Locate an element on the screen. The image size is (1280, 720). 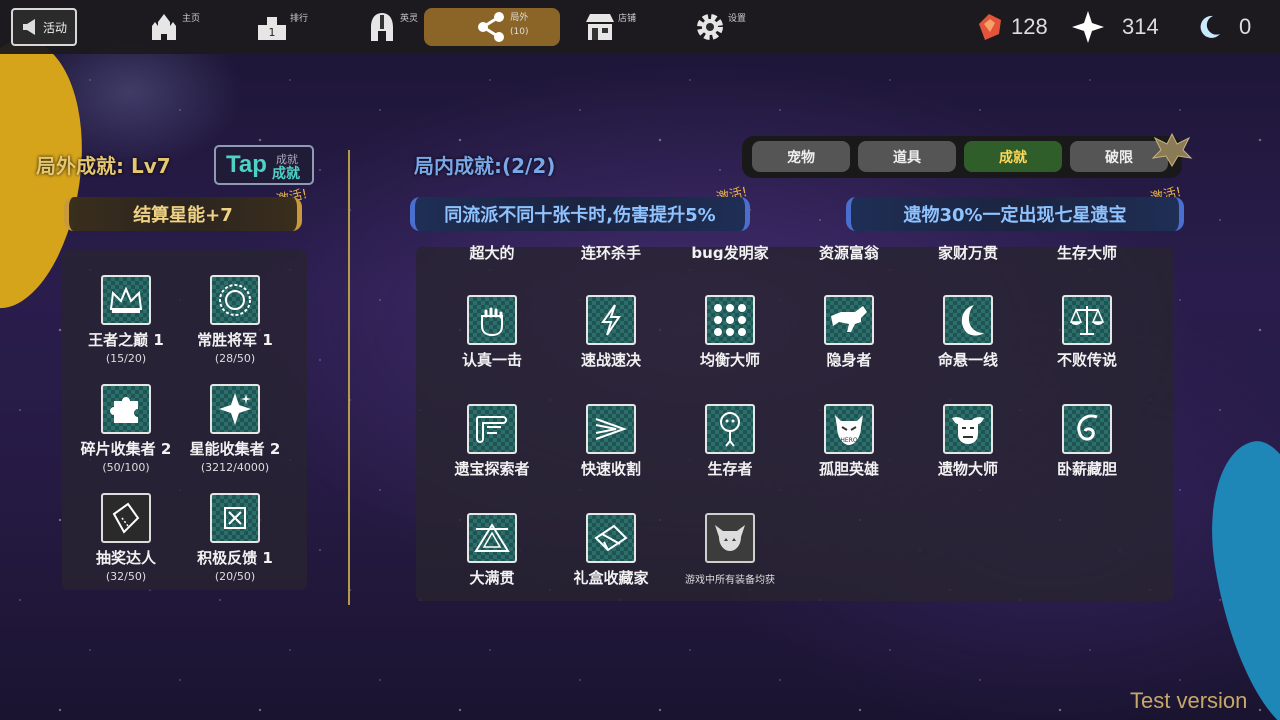
achievement-positive-feedback: 积极反馈 1 (20/50) is located at coordinates (235, 538).